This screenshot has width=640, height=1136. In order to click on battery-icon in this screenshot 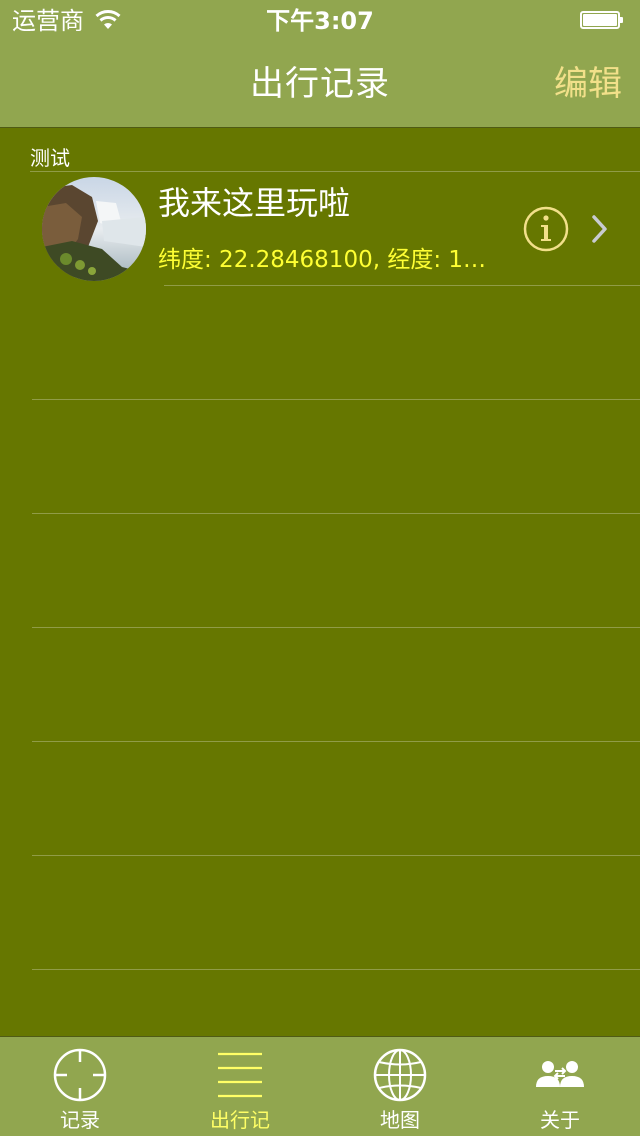, I will do `click(602, 20)`.